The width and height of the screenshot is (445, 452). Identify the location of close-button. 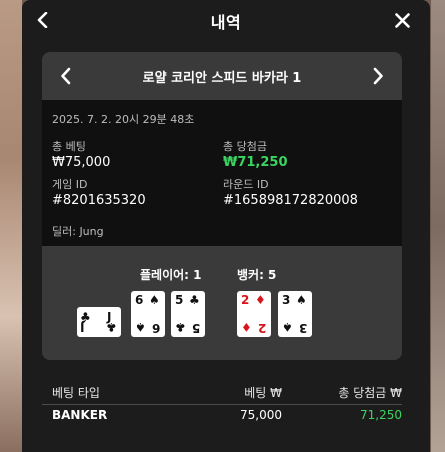
(402, 20).